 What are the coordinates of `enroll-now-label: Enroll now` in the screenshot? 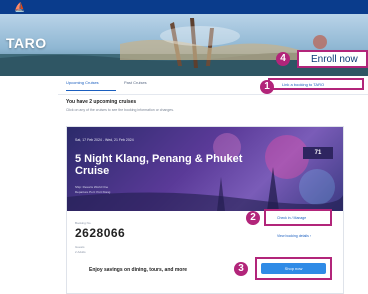 It's located at (334, 59).